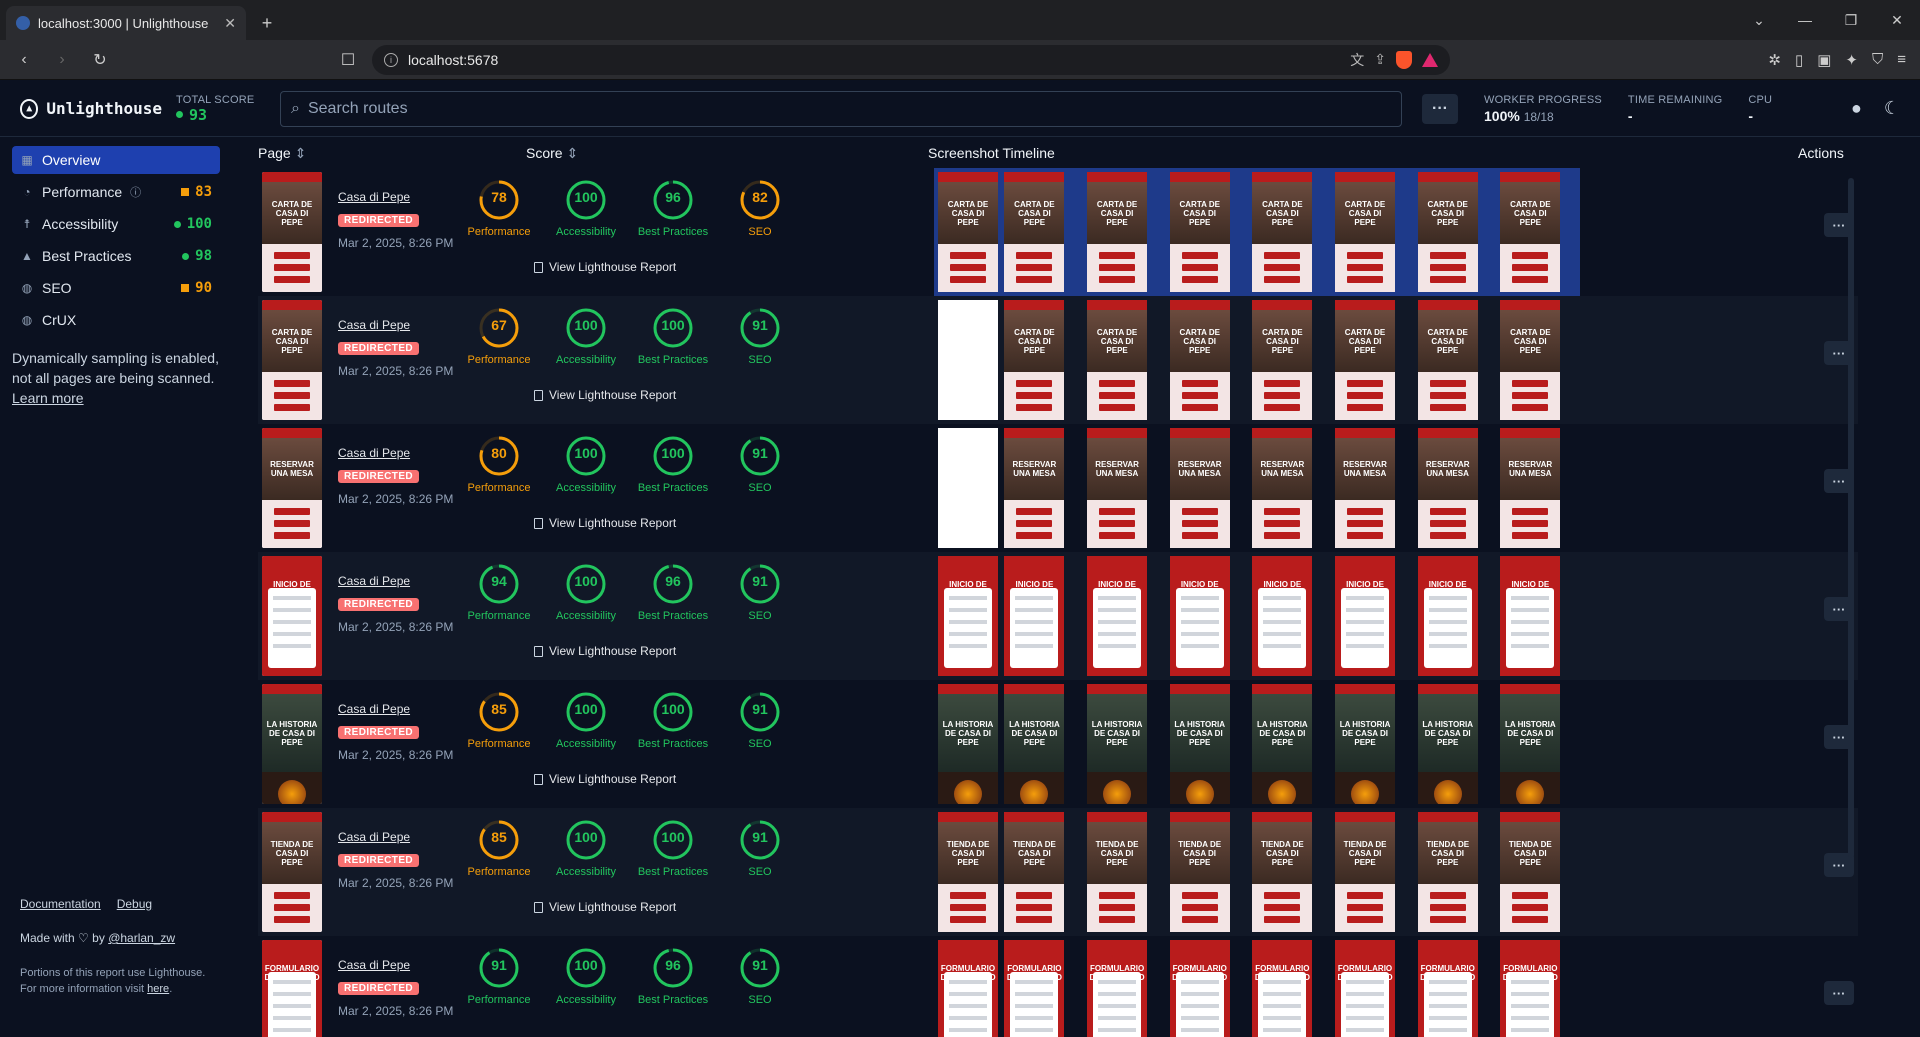  What do you see at coordinates (499, 592) in the screenshot?
I see `score-gauge: 94 Performance` at bounding box center [499, 592].